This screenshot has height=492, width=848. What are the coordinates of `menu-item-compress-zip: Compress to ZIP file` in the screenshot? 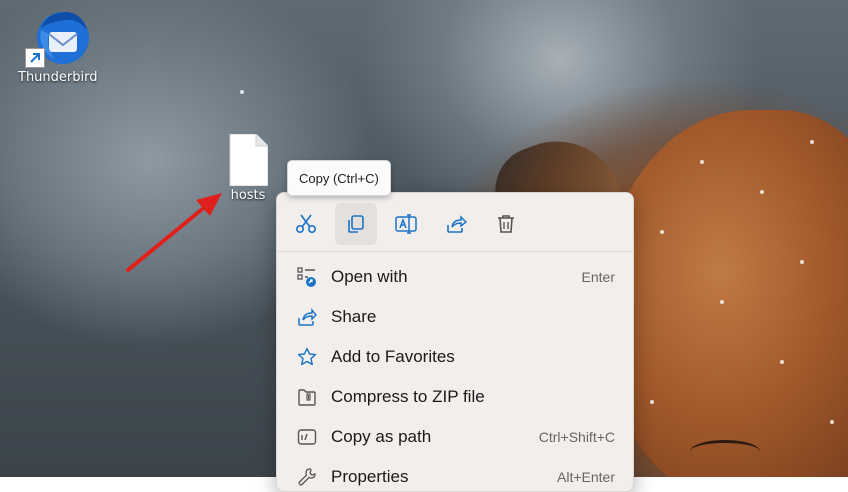 It's located at (455, 397).